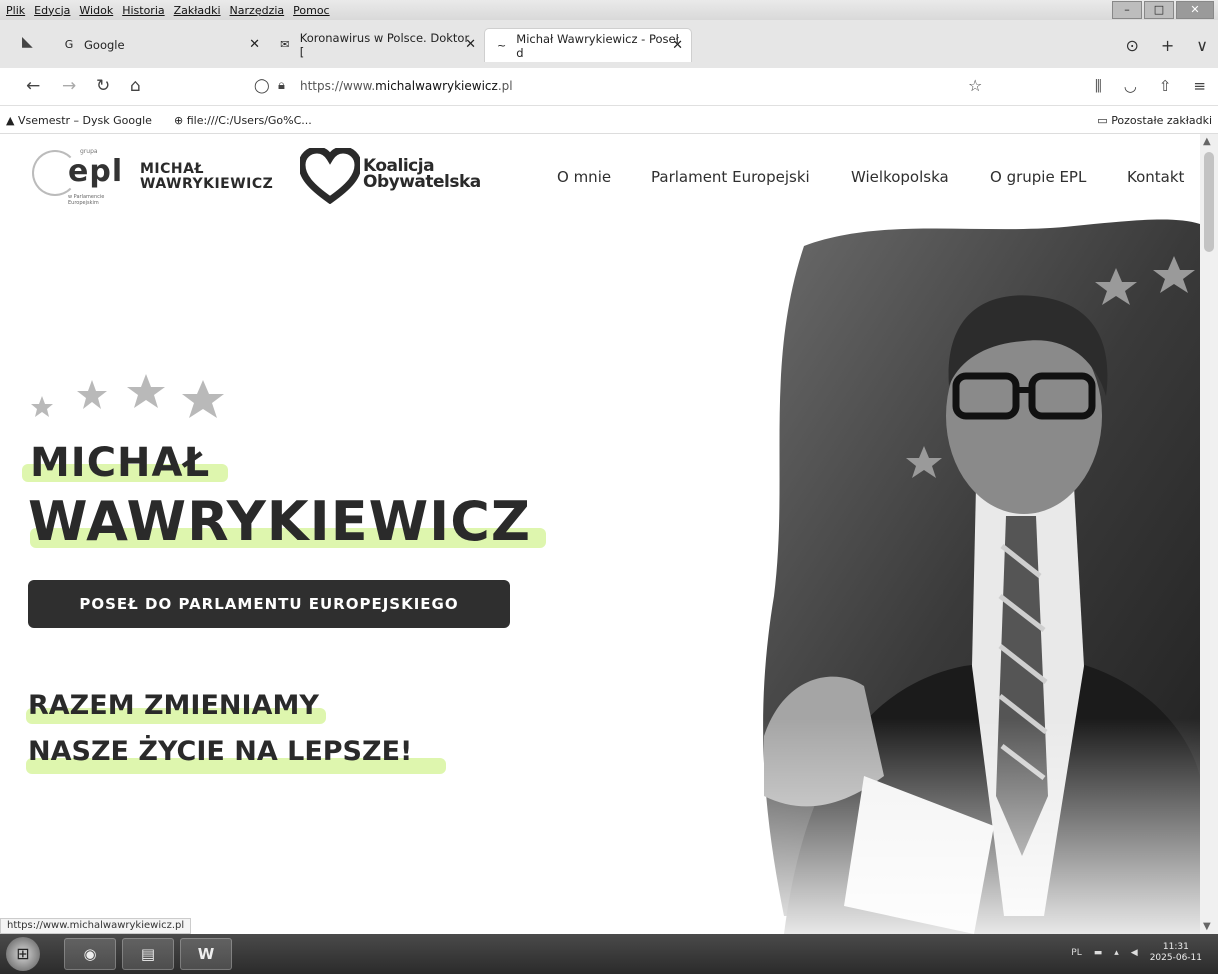  Describe the element at coordinates (257, 10) in the screenshot. I see `menu-tools: Narzędzia` at that location.